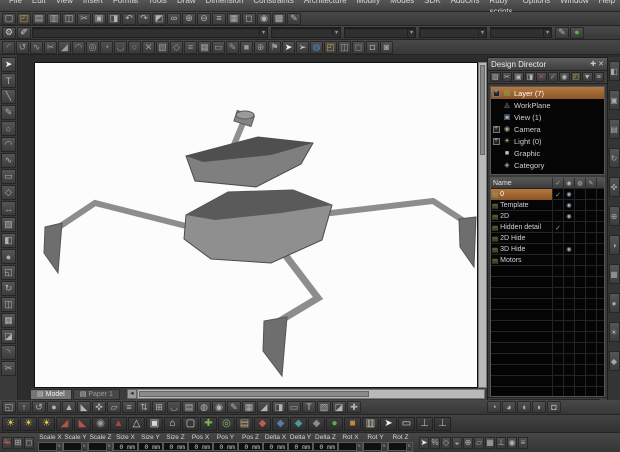 This screenshot has height=452, width=620. Describe the element at coordinates (36, 47) in the screenshot. I see `freehand-icon: ∿` at that location.